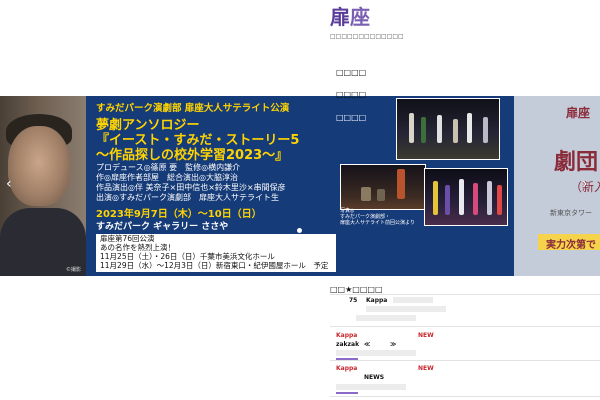 This screenshot has width=600, height=400. What do you see at coordinates (377, 217) in the screenshot?
I see `photo-caption: 写真◎ すみだパーク演劇部・ 扉座大人サテライト前回公演より` at bounding box center [377, 217].